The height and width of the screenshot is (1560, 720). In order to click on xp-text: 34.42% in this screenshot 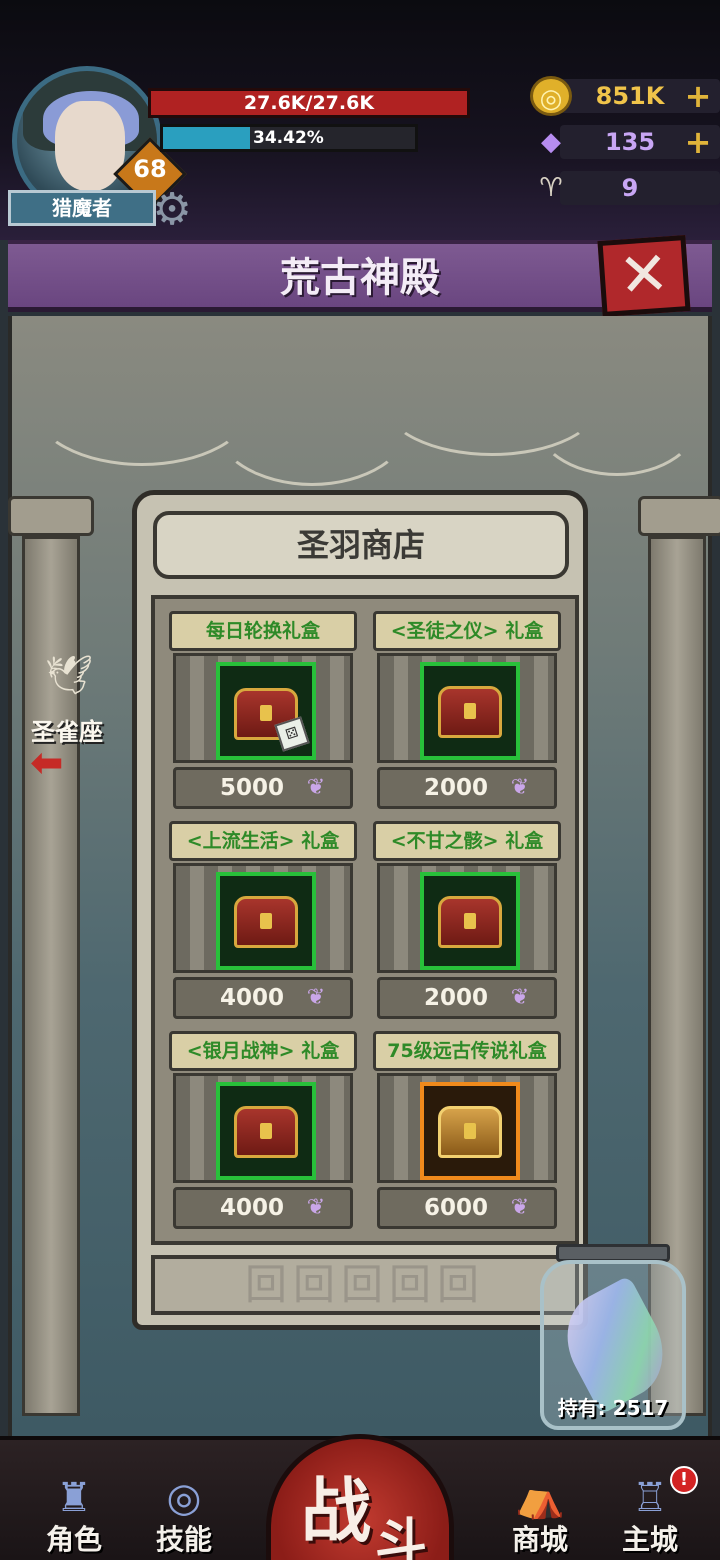, I will do `click(288, 138)`.